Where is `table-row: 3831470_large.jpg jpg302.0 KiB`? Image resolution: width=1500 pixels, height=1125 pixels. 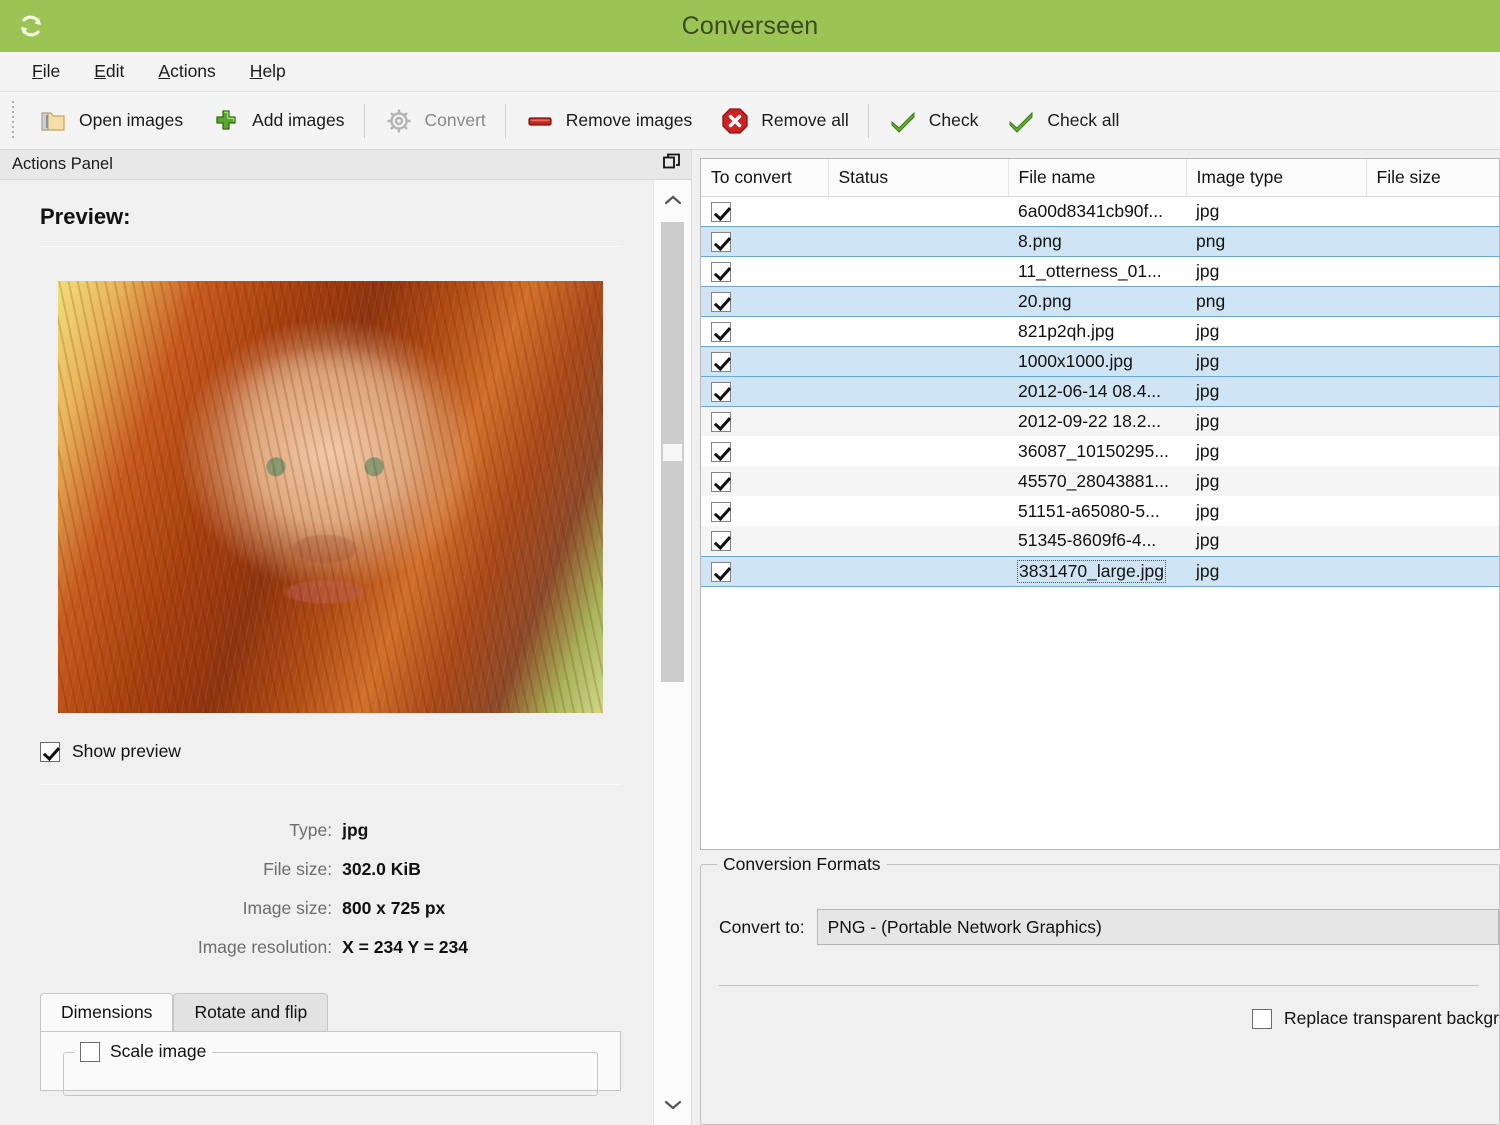 table-row: 3831470_large.jpg jpg302.0 KiB is located at coordinates (1100, 571).